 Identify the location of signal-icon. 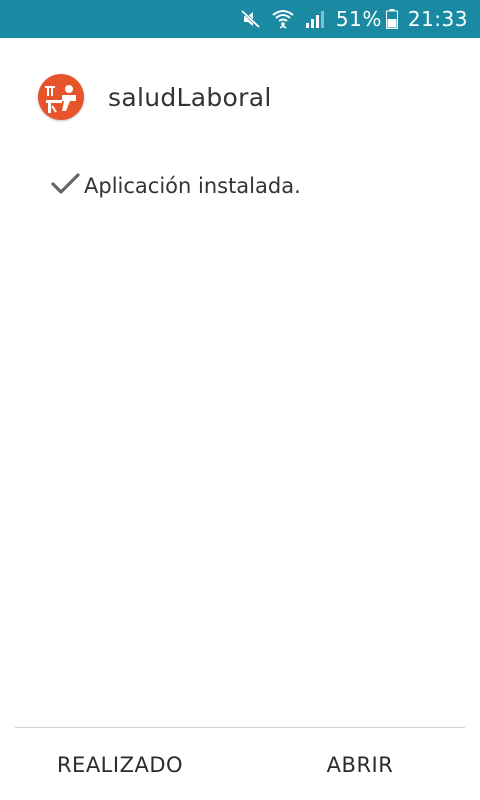
(315, 19).